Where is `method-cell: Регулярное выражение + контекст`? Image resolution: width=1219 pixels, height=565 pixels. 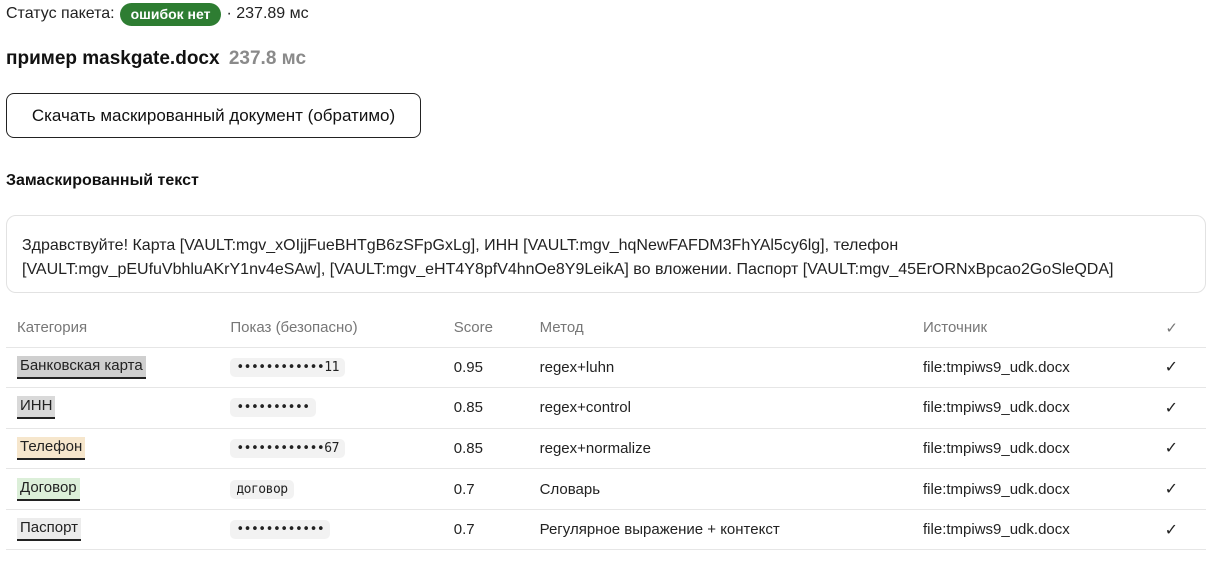
method-cell: Регулярное выражение + контекст is located at coordinates (720, 530).